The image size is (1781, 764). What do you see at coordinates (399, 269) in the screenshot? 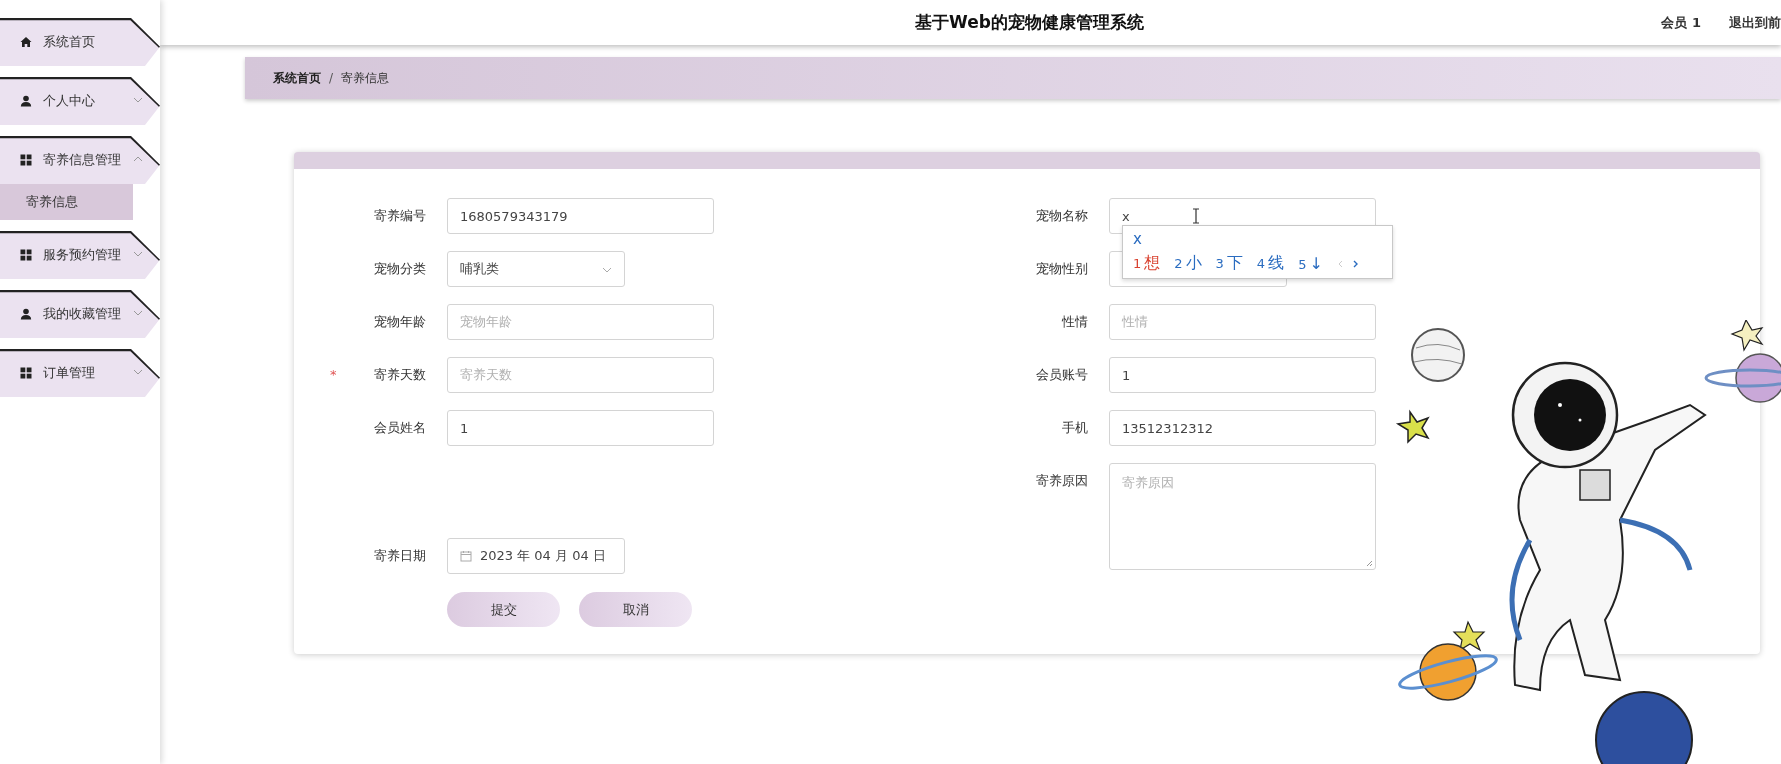
I see `field-label: 宠物分类` at bounding box center [399, 269].